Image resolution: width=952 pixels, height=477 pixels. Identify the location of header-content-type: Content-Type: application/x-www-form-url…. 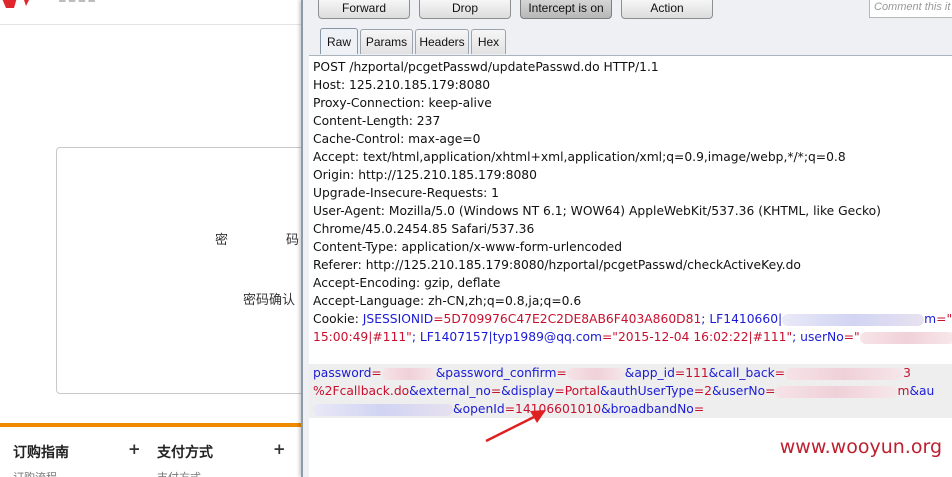
(468, 247).